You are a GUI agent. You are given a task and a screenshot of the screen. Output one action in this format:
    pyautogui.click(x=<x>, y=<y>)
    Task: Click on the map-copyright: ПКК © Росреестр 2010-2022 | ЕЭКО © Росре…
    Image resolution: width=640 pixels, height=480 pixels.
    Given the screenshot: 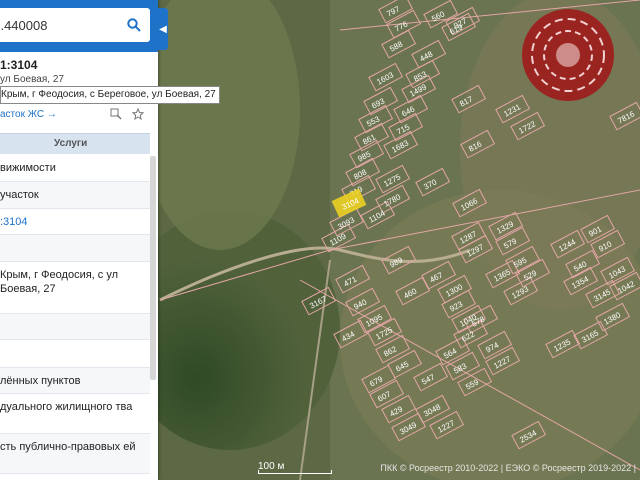 What is the action you would take?
    pyautogui.click(x=508, y=468)
    